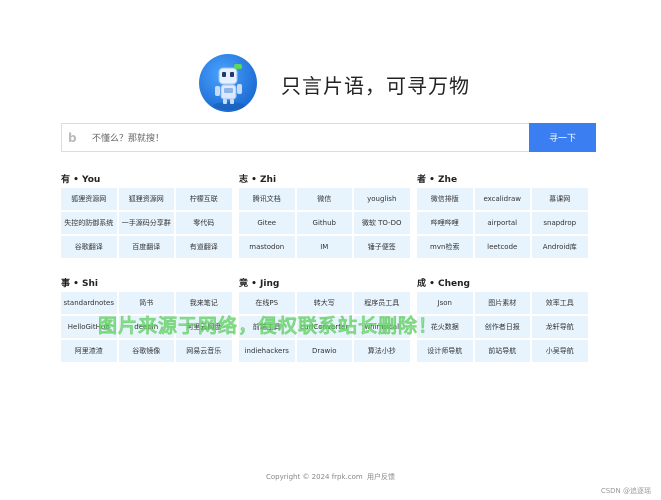 The height and width of the screenshot is (500, 661). Describe the element at coordinates (324, 247) in the screenshot. I see `link-item: IM` at that location.